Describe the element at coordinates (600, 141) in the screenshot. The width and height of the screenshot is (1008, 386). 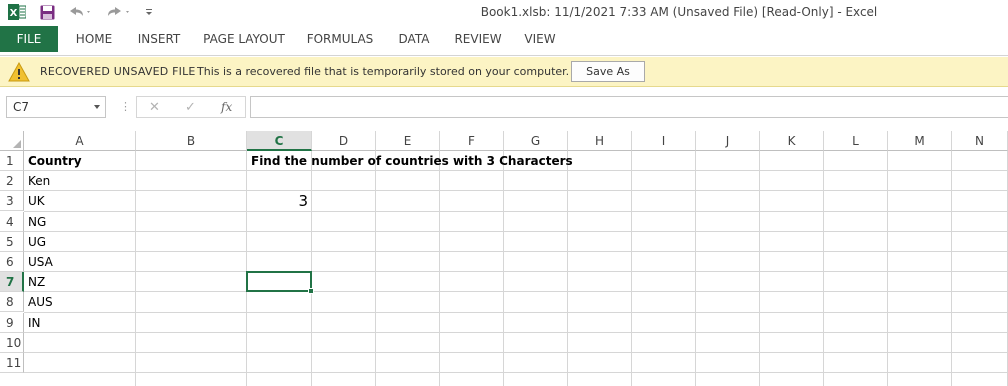
I see `column-header-h: H` at that location.